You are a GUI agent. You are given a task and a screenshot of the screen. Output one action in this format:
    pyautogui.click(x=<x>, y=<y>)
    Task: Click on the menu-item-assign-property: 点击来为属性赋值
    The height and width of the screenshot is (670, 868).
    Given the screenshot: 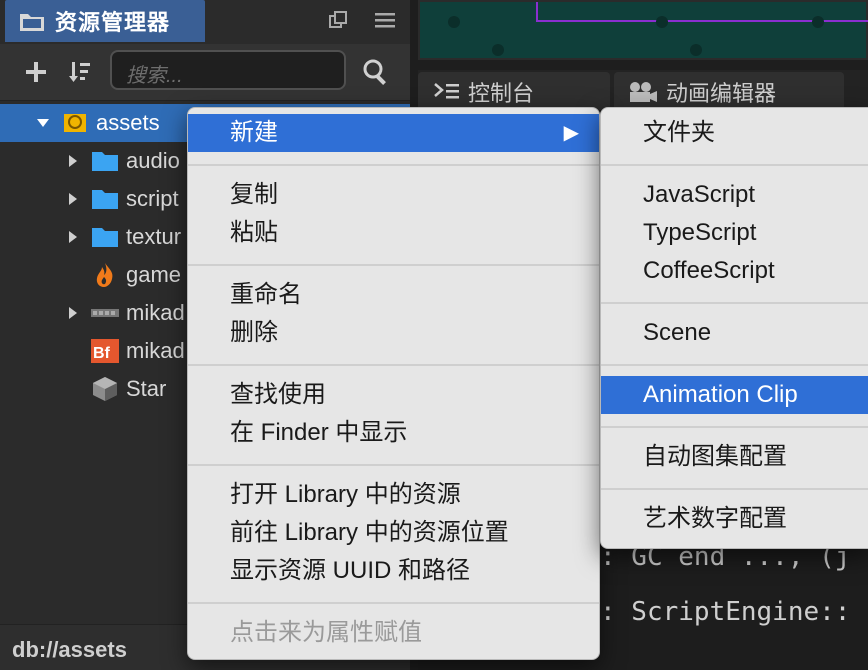 What is the action you would take?
    pyautogui.click(x=326, y=632)
    